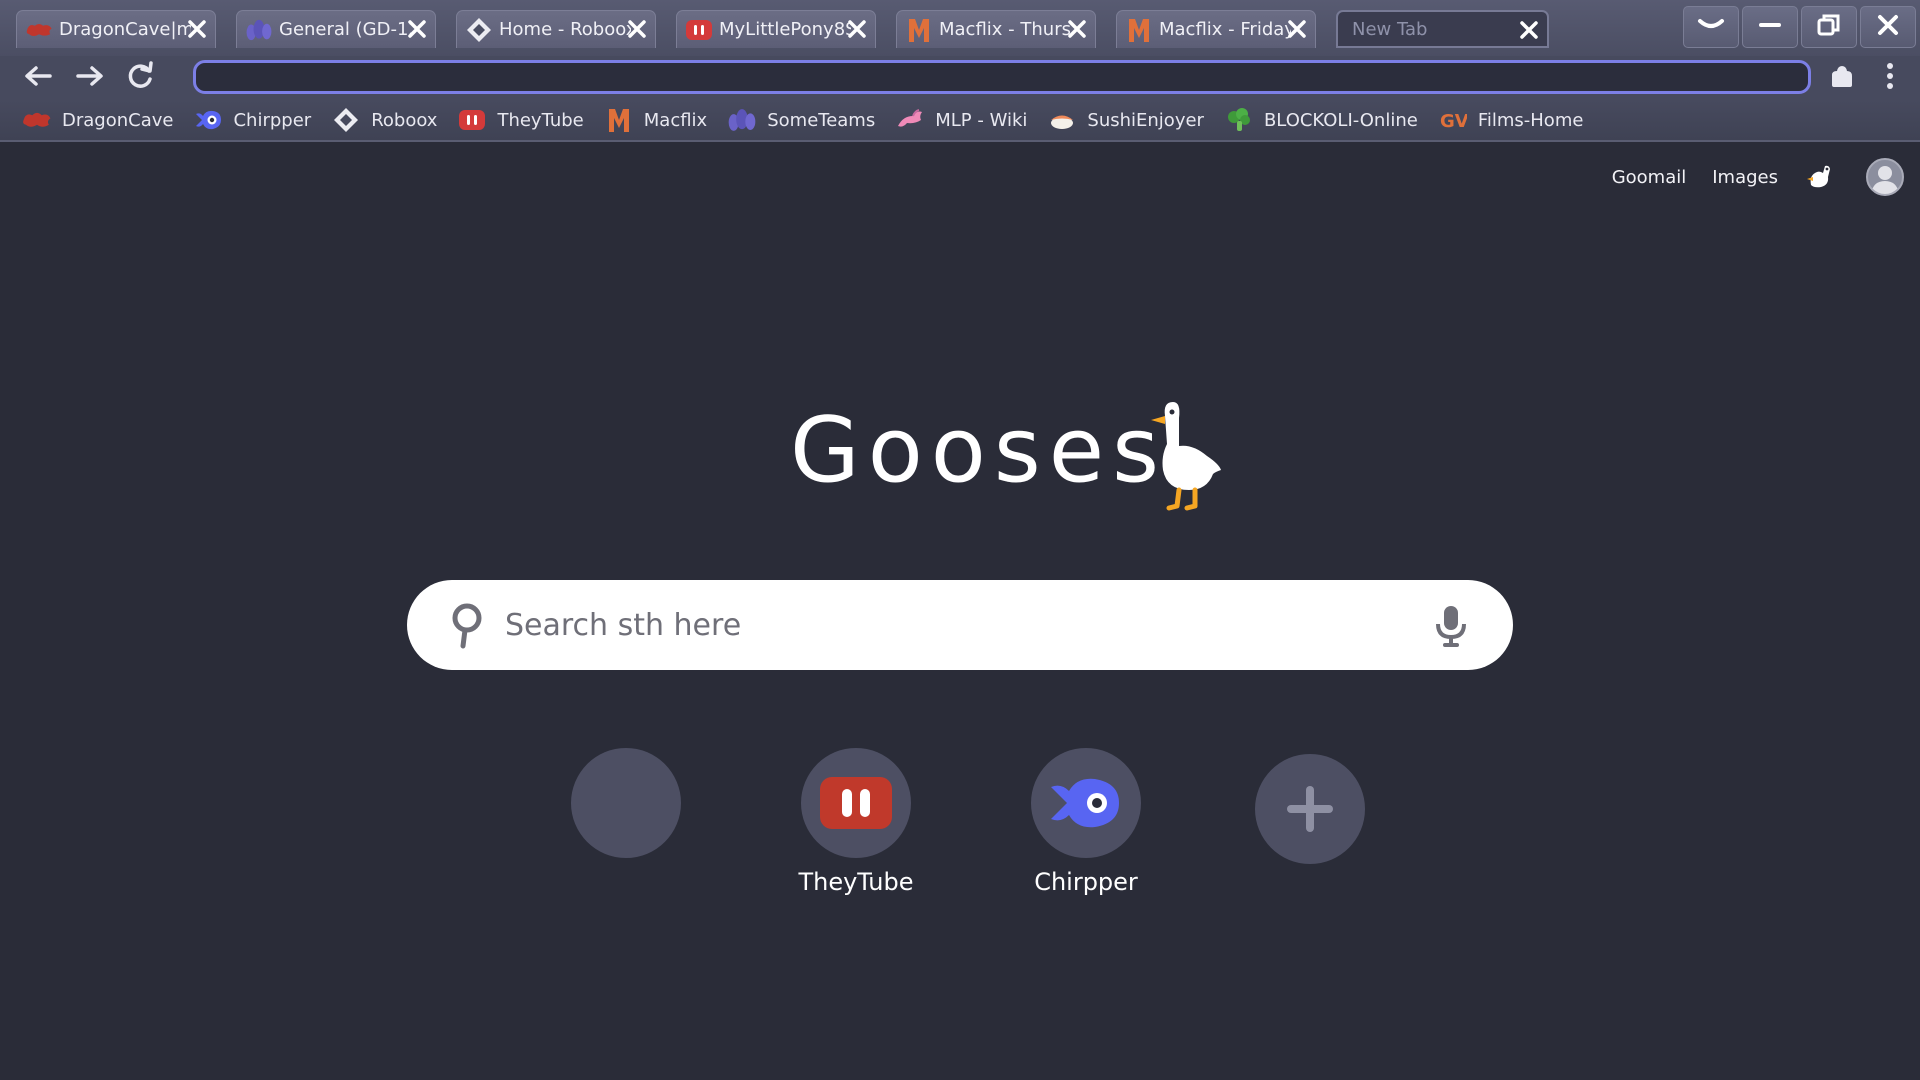  I want to click on shortcut-label: Chirpper, so click(1086, 882).